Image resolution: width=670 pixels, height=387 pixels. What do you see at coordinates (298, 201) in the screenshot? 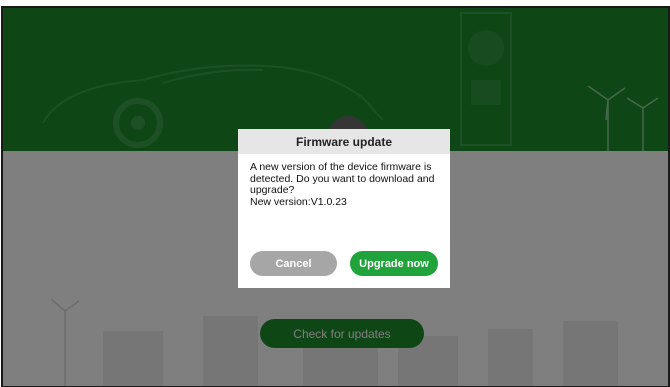
I see `version-text: New version:V1.0.23` at bounding box center [298, 201].